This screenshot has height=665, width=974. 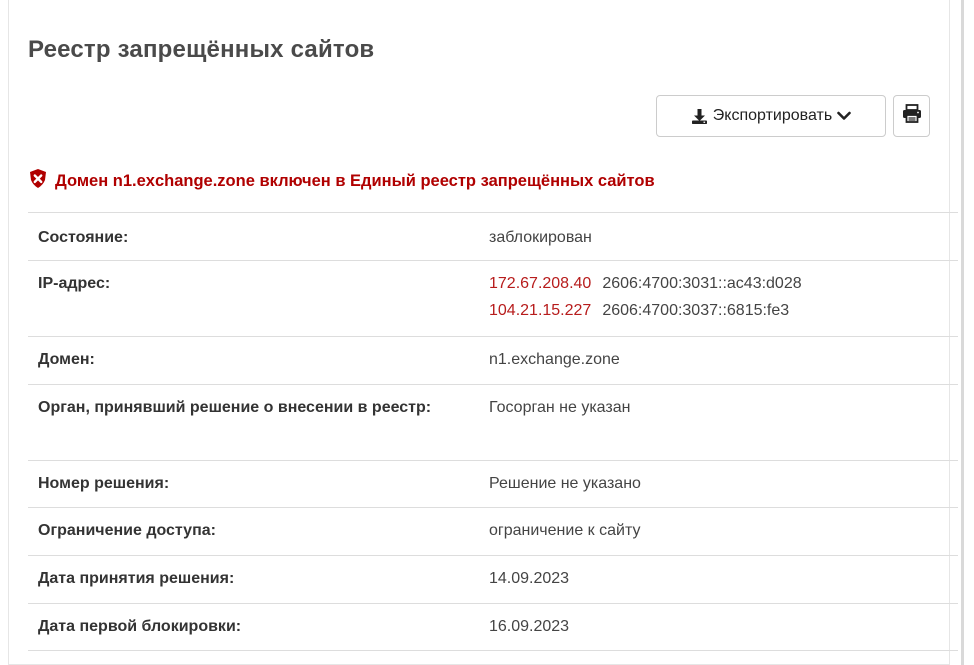 What do you see at coordinates (74, 283) in the screenshot?
I see `ip-label: IP-адрес:` at bounding box center [74, 283].